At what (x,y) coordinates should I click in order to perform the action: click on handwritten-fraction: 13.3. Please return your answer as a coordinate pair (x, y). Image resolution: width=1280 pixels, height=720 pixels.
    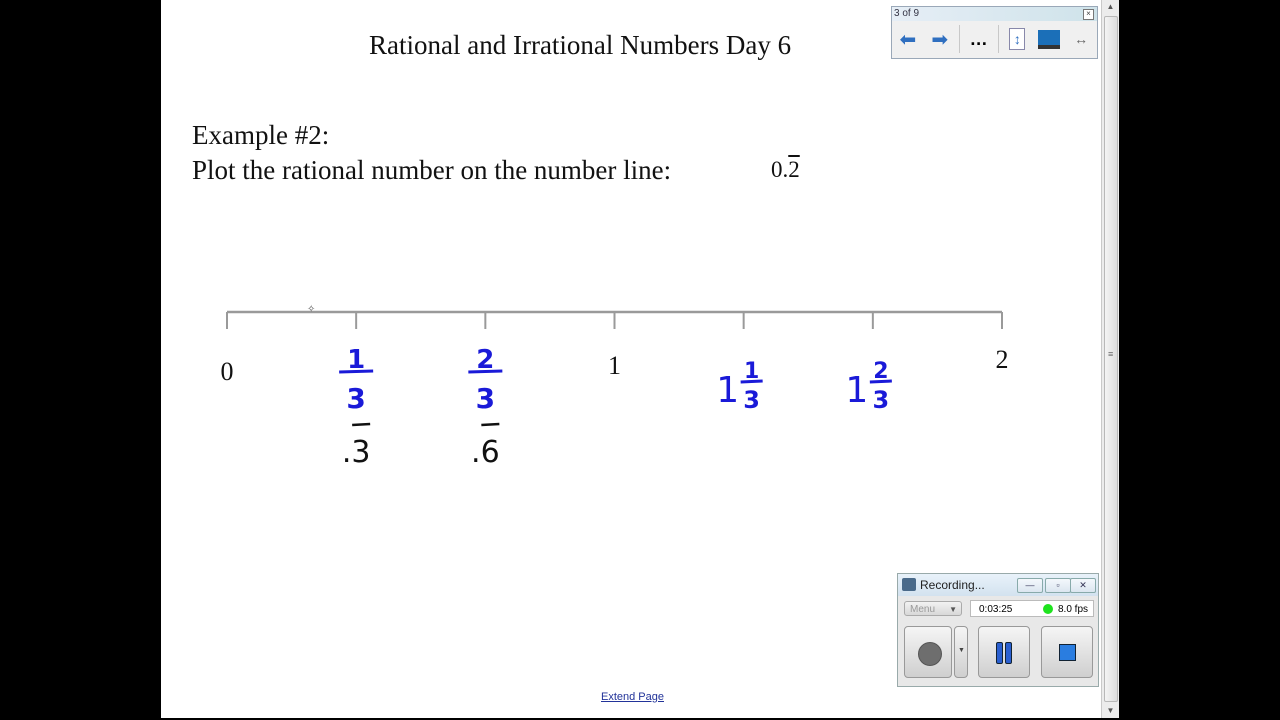
    Looking at the image, I should click on (356, 407).